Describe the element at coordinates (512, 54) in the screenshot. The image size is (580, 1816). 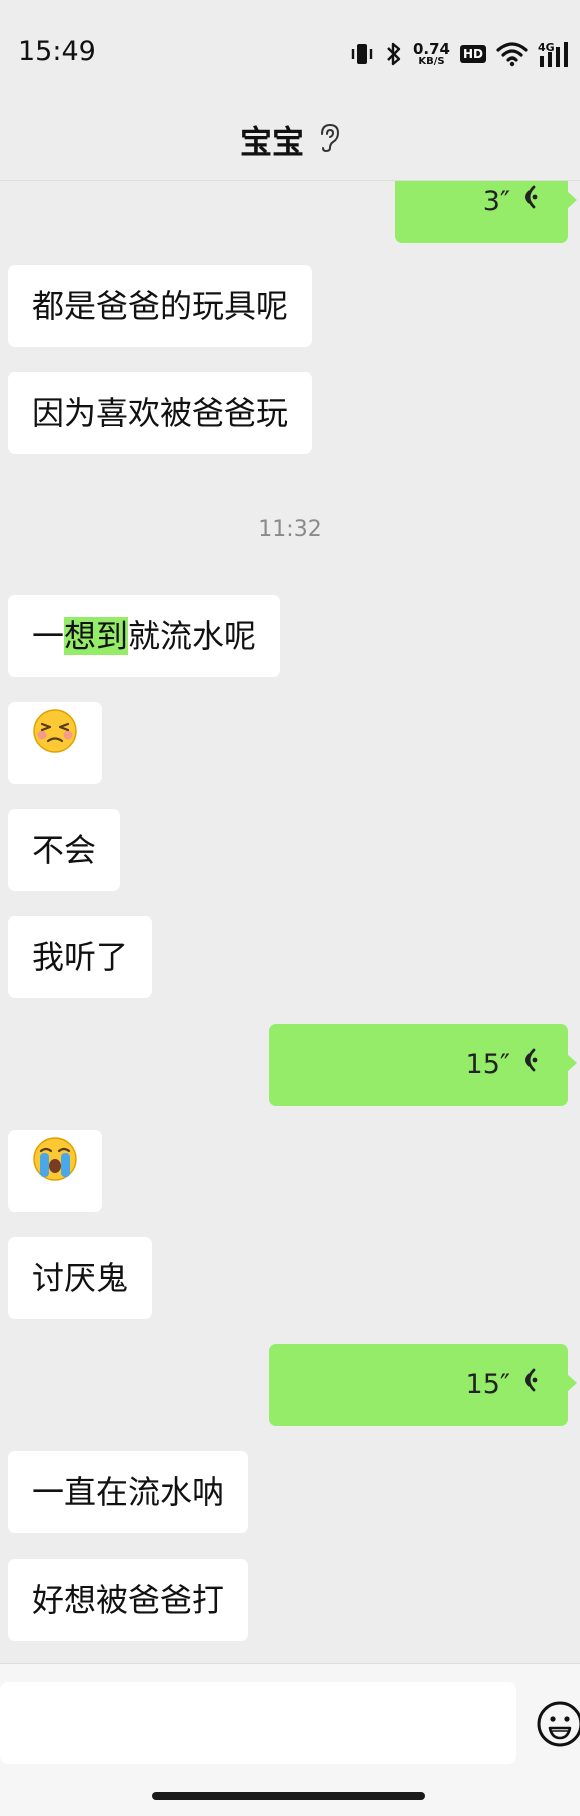
I see `wifi-icon` at that location.